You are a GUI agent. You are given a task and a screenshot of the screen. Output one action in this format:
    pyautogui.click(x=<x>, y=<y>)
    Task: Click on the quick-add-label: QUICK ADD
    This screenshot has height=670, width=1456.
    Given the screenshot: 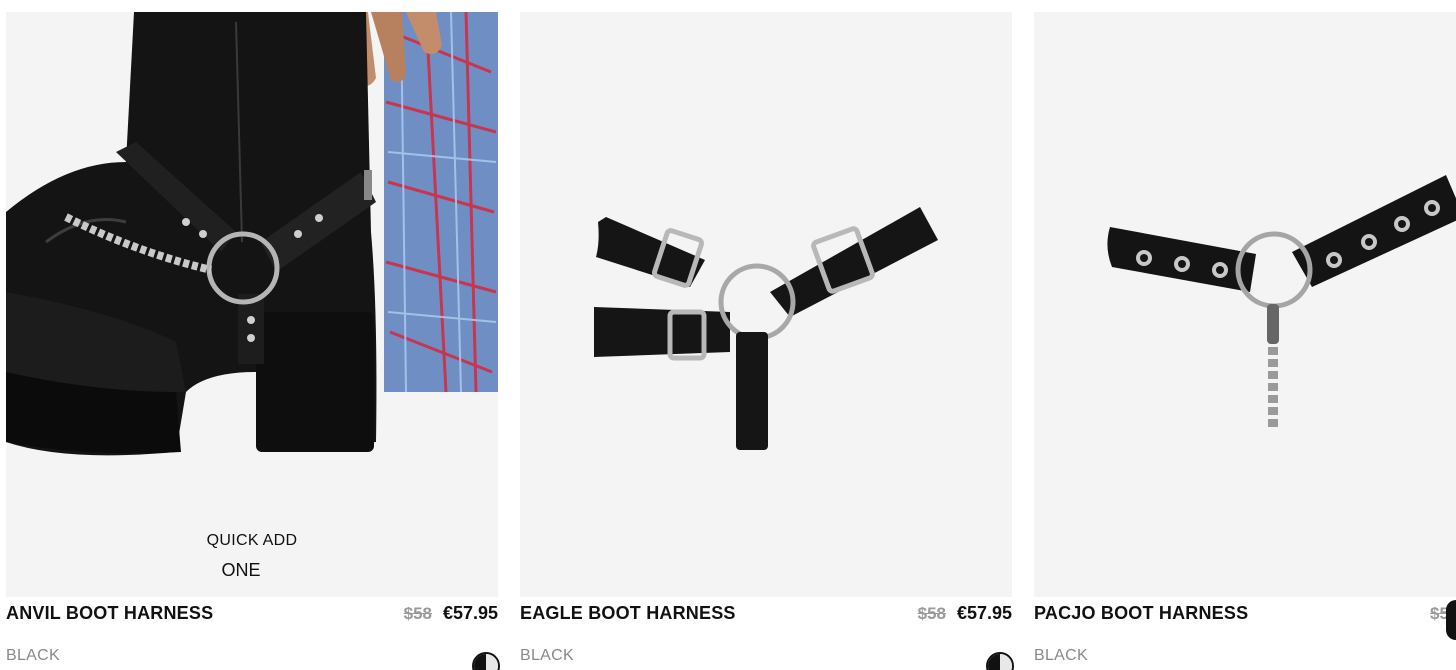 What is the action you would take?
    pyautogui.click(x=252, y=540)
    